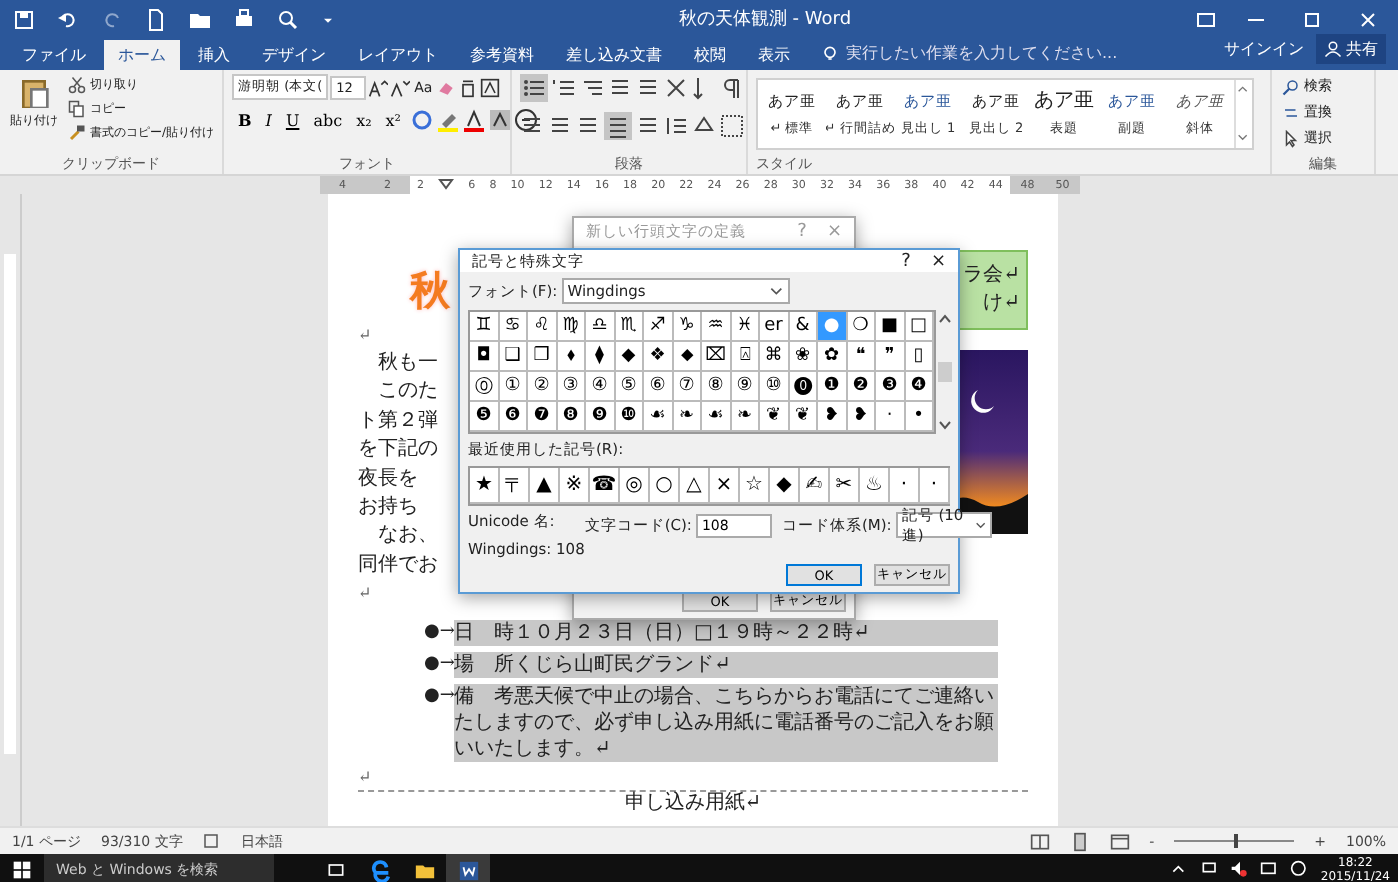 The image size is (1398, 882). Describe the element at coordinates (600, 357) in the screenshot. I see `symbol-cell: ⧫` at that location.